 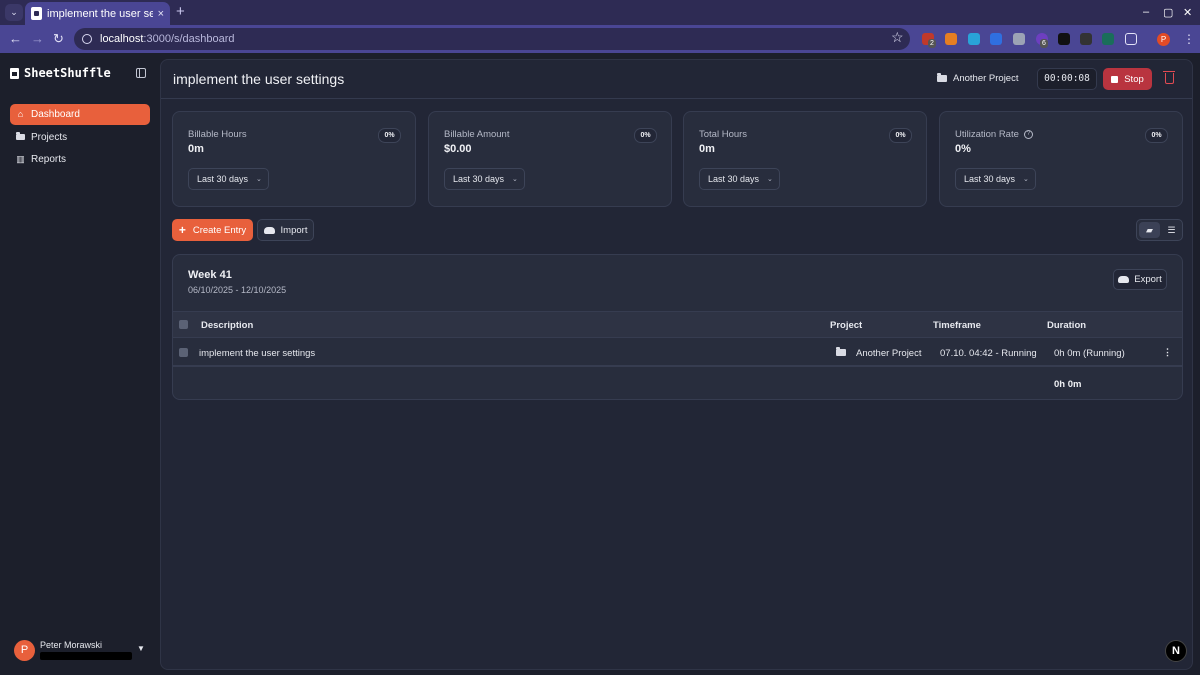 What do you see at coordinates (878, 353) in the screenshot?
I see `entry-project: Another Project` at bounding box center [878, 353].